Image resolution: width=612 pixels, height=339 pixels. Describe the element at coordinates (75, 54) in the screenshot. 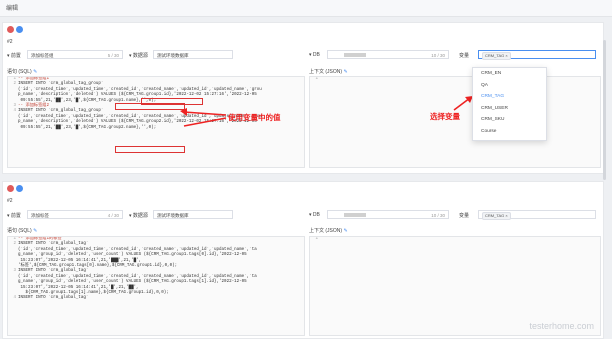

I see `step-name-input: 添加标签组 5 / 30` at that location.